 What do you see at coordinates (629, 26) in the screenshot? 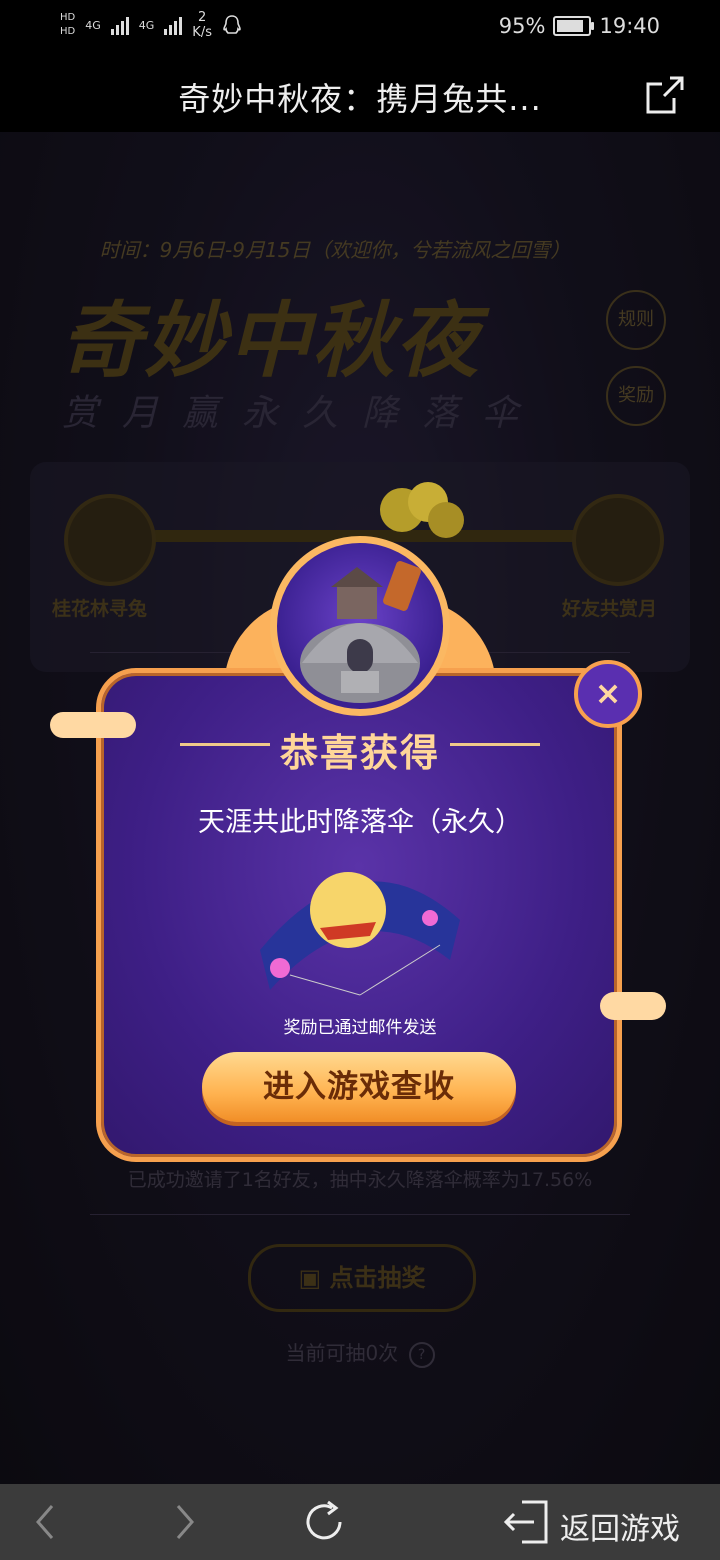
I see `clock: 19:40` at bounding box center [629, 26].